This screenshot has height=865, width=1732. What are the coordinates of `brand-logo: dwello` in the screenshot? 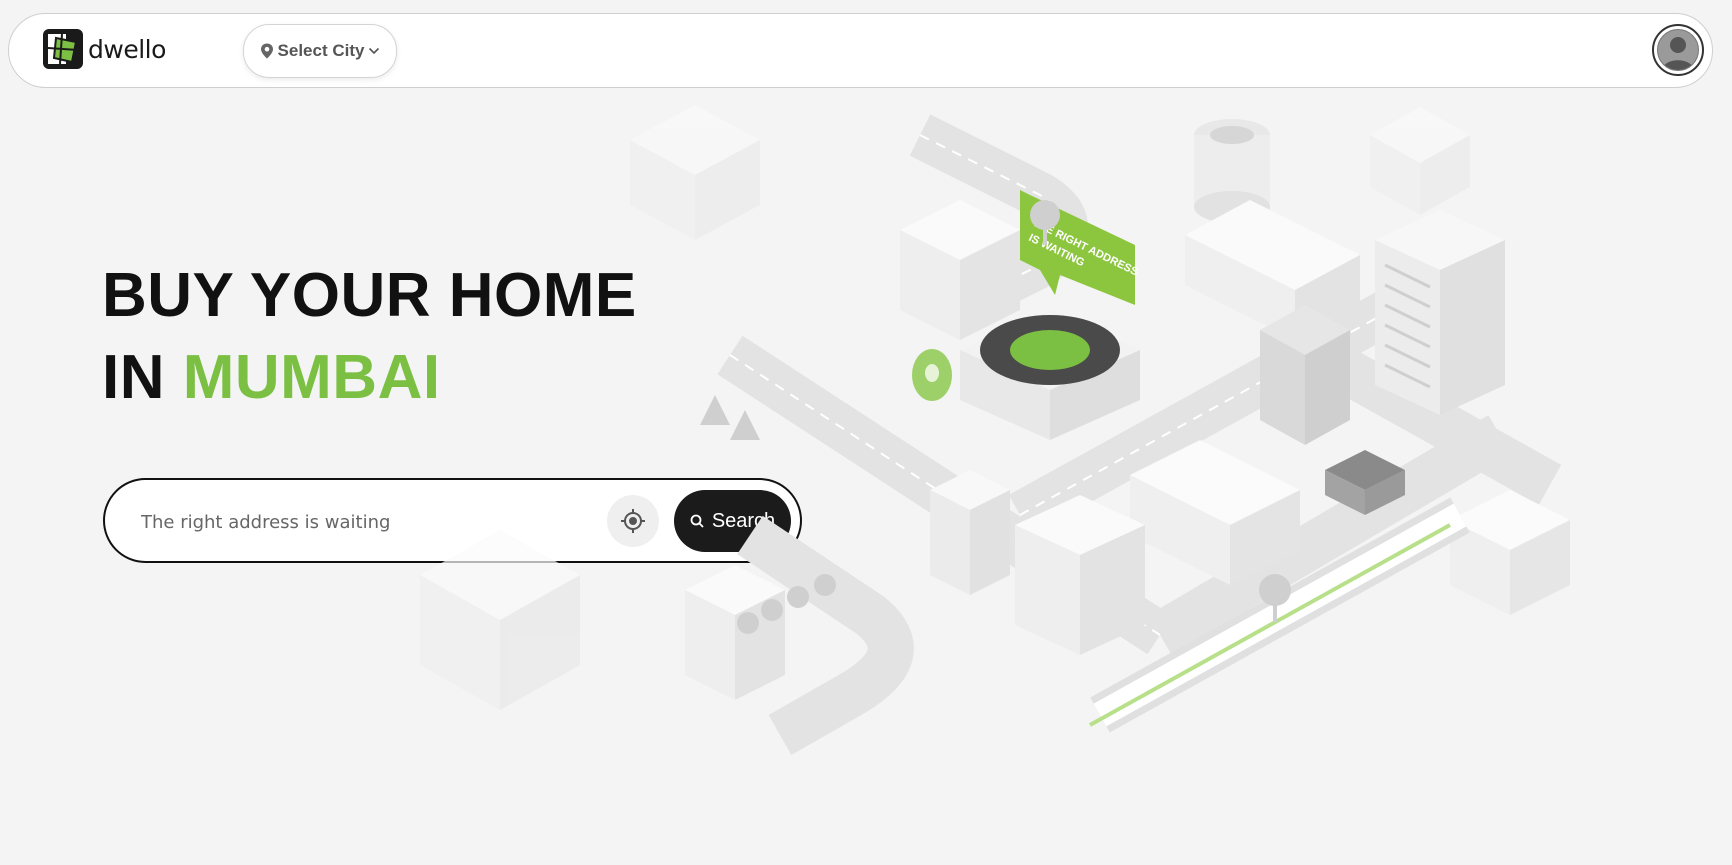 It's located at (104, 49).